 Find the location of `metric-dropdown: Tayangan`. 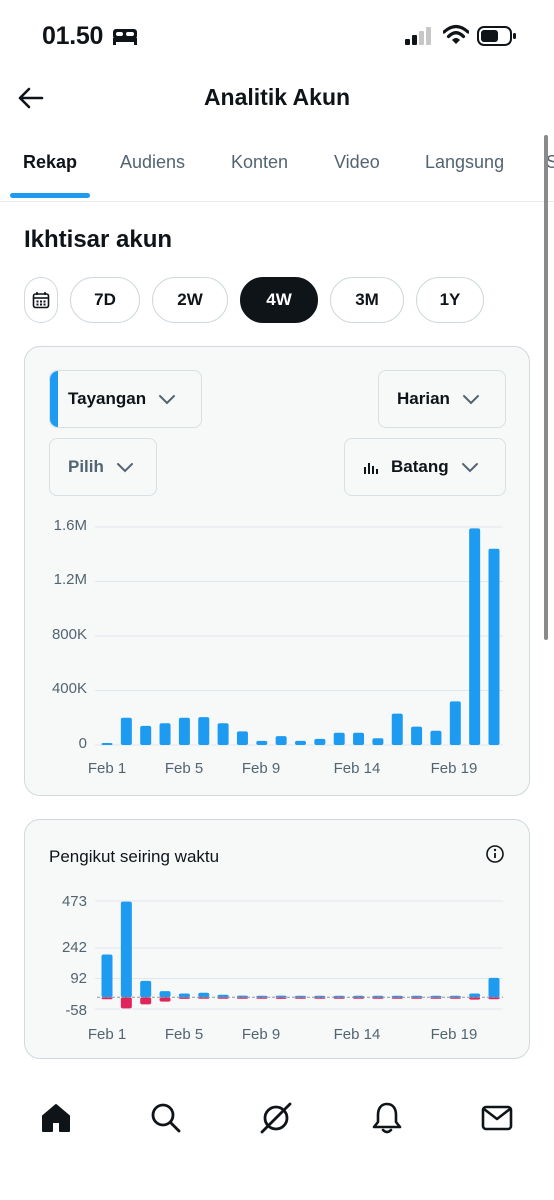

metric-dropdown: Tayangan is located at coordinates (125, 399).